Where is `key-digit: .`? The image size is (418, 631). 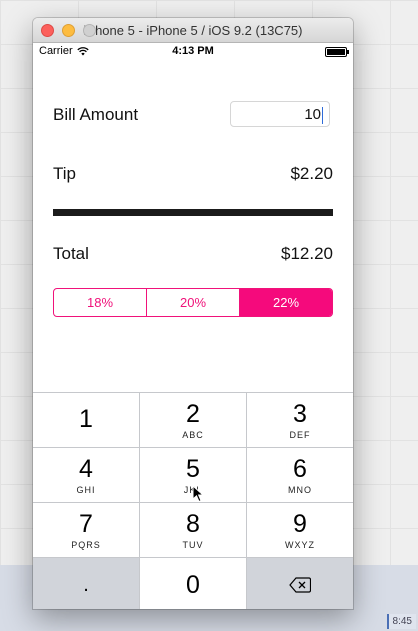 key-digit: . is located at coordinates (86, 584).